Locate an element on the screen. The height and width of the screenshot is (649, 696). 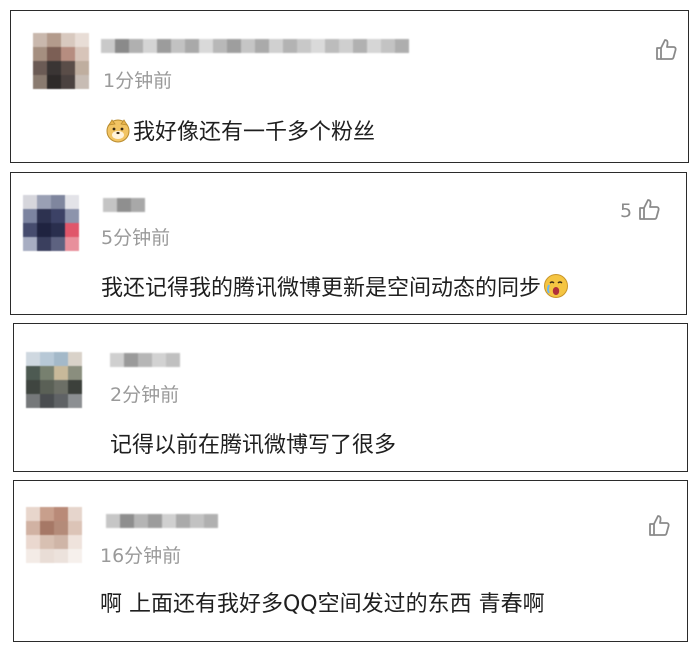
like-button: 5 is located at coordinates (640, 211).